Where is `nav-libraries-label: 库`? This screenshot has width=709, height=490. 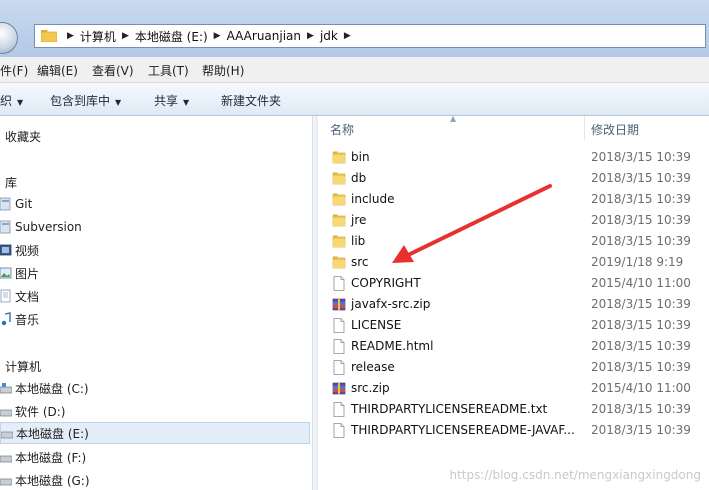 nav-libraries-label: 库 is located at coordinates (11, 182).